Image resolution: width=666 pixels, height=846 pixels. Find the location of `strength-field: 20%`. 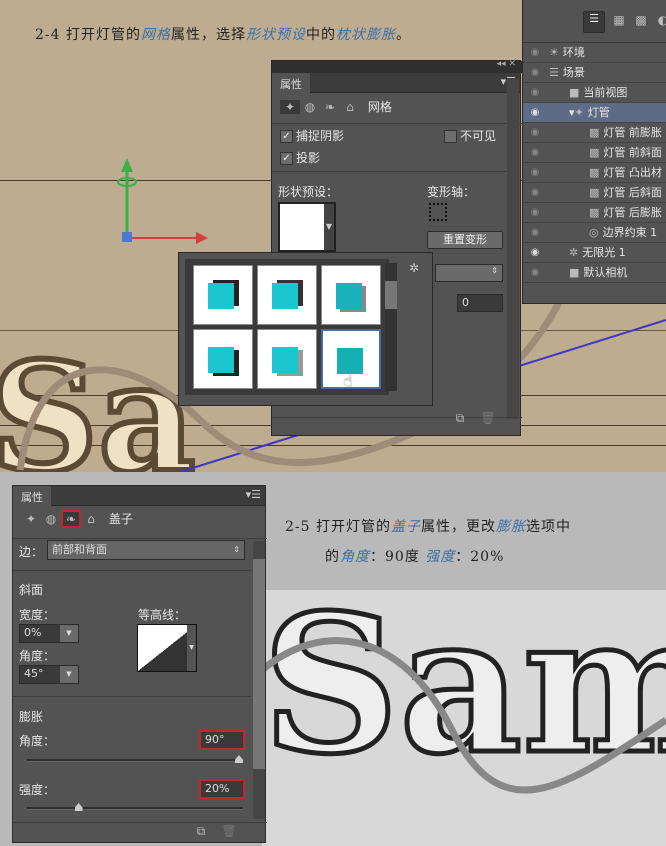

strength-field: 20% is located at coordinates (222, 789).